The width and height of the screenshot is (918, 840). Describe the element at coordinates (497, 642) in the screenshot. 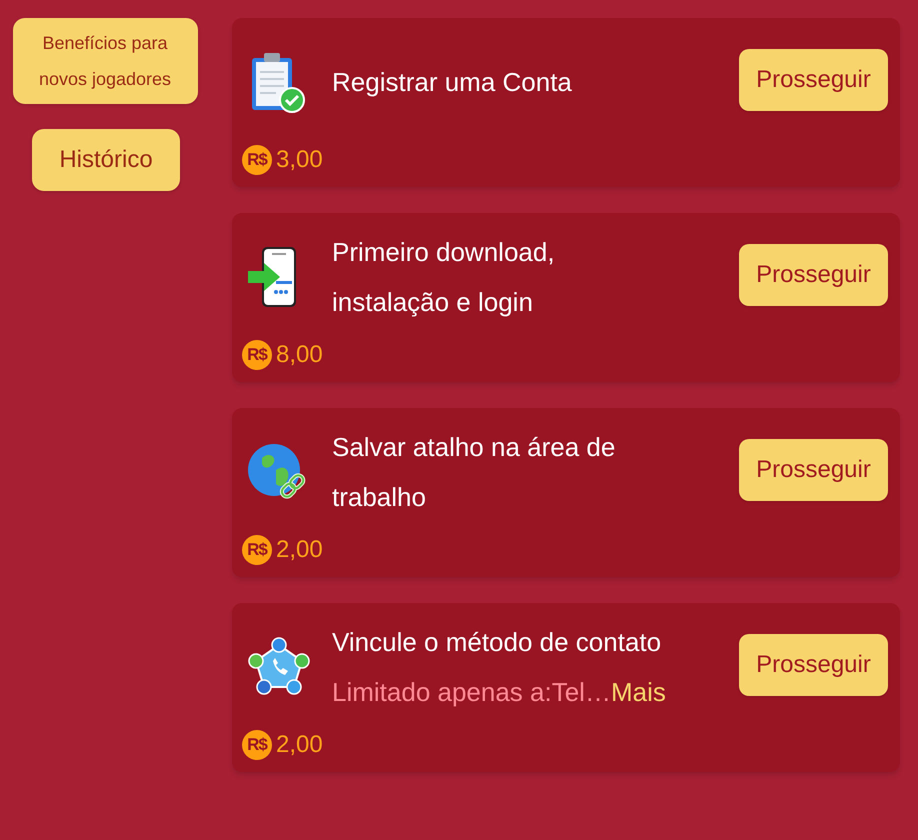

I see `task-title: Vincule o método de contato` at that location.